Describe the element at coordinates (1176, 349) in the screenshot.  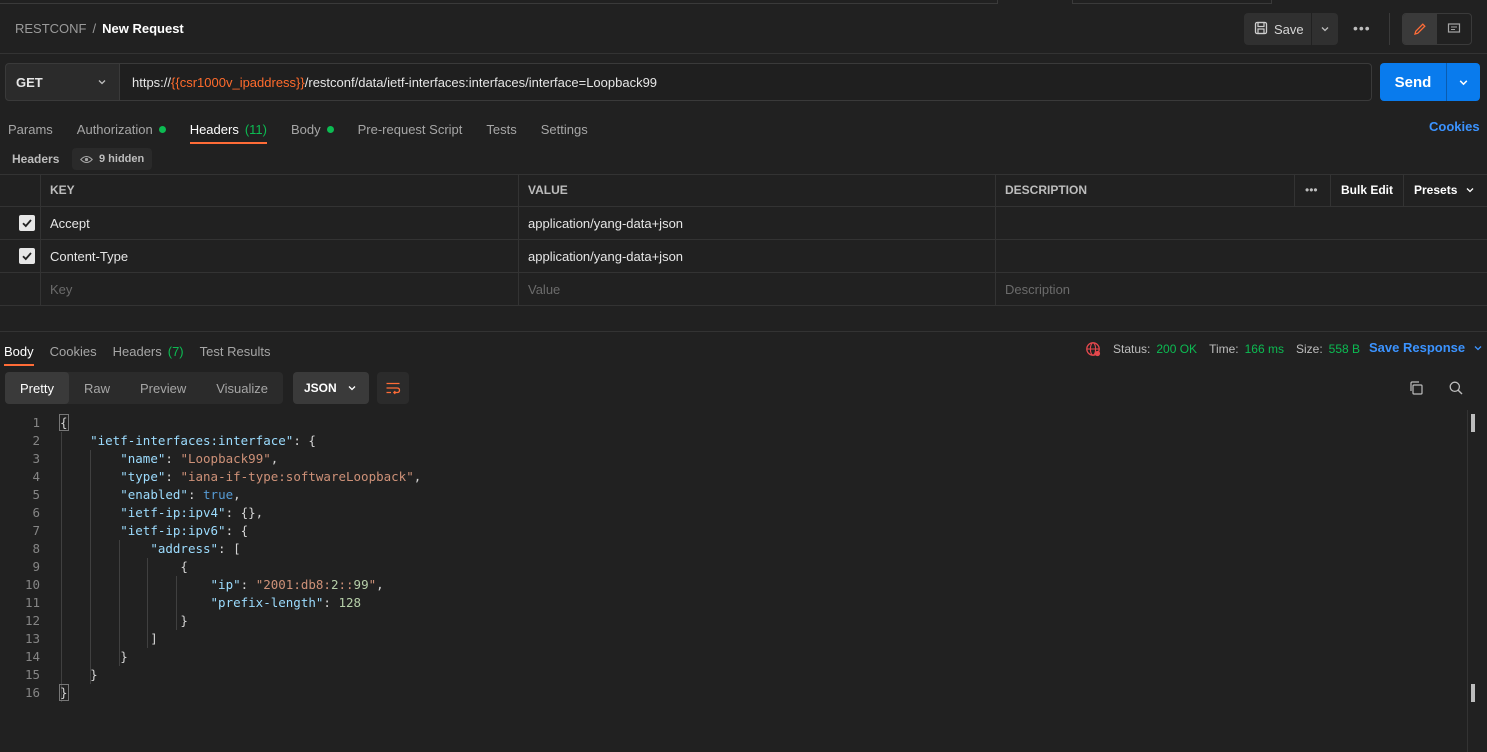
I see `status-value: 200 OK` at that location.